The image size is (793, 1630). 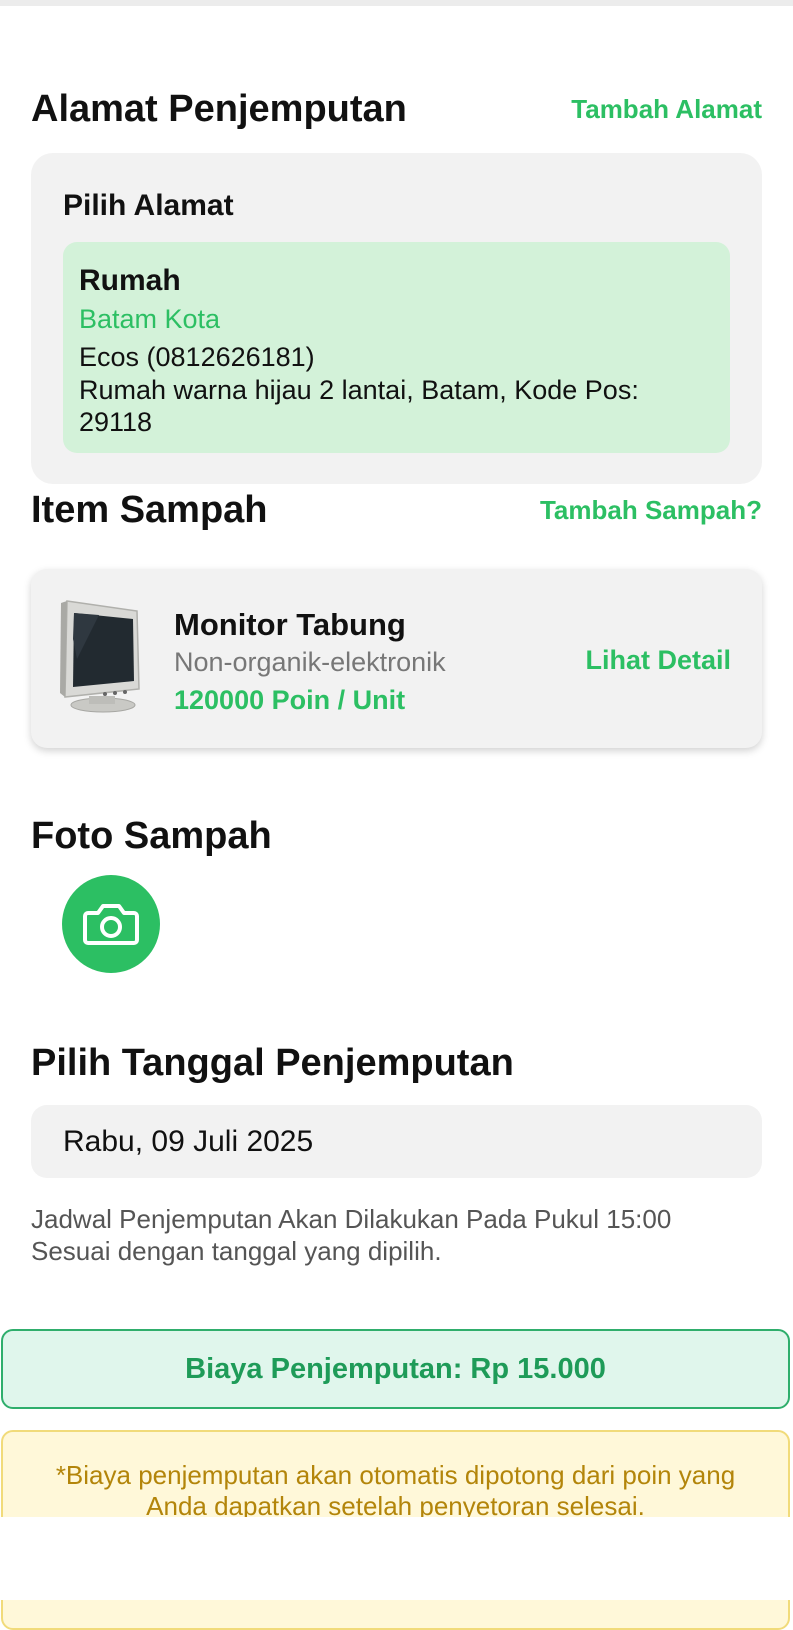 I want to click on items-section-title: Item Sampah, so click(x=149, y=510).